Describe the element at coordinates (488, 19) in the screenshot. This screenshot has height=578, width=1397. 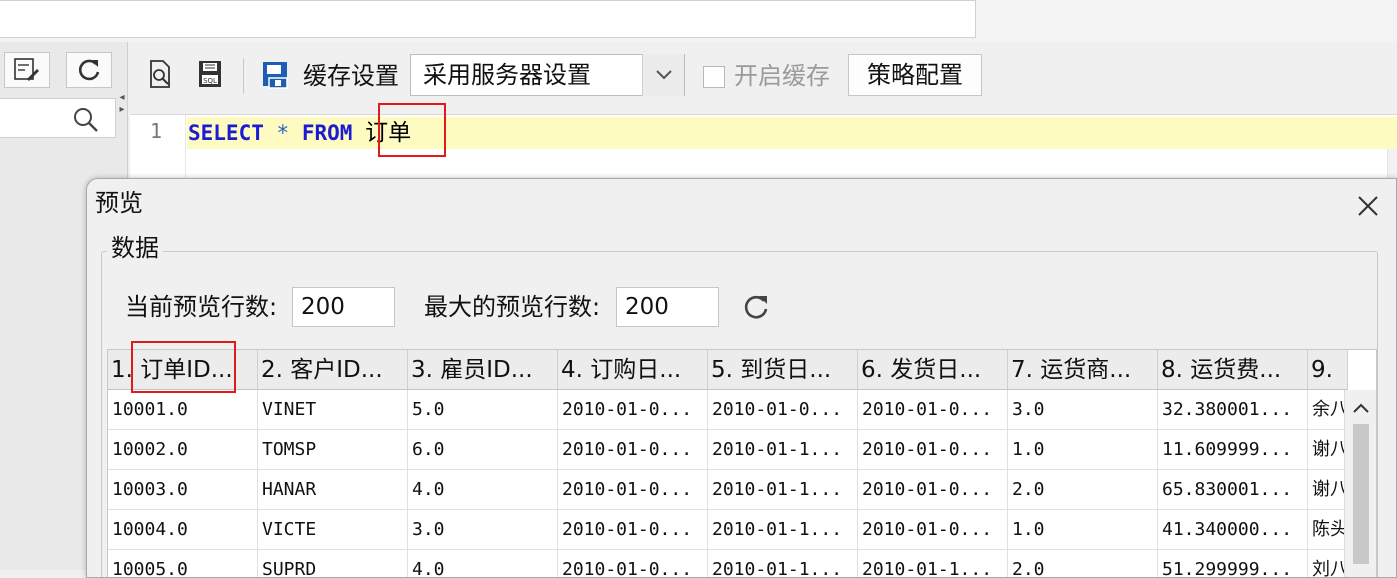
I see `top-input-field` at that location.